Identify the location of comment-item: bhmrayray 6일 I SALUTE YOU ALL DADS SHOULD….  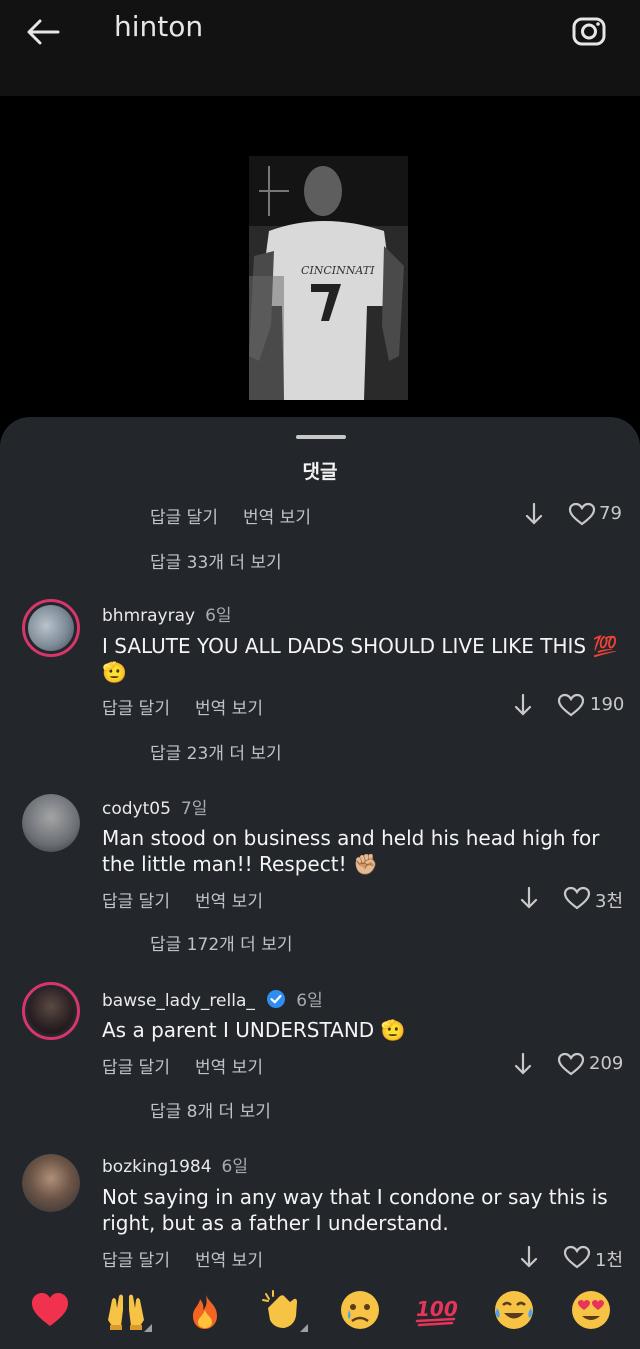
(320, 695).